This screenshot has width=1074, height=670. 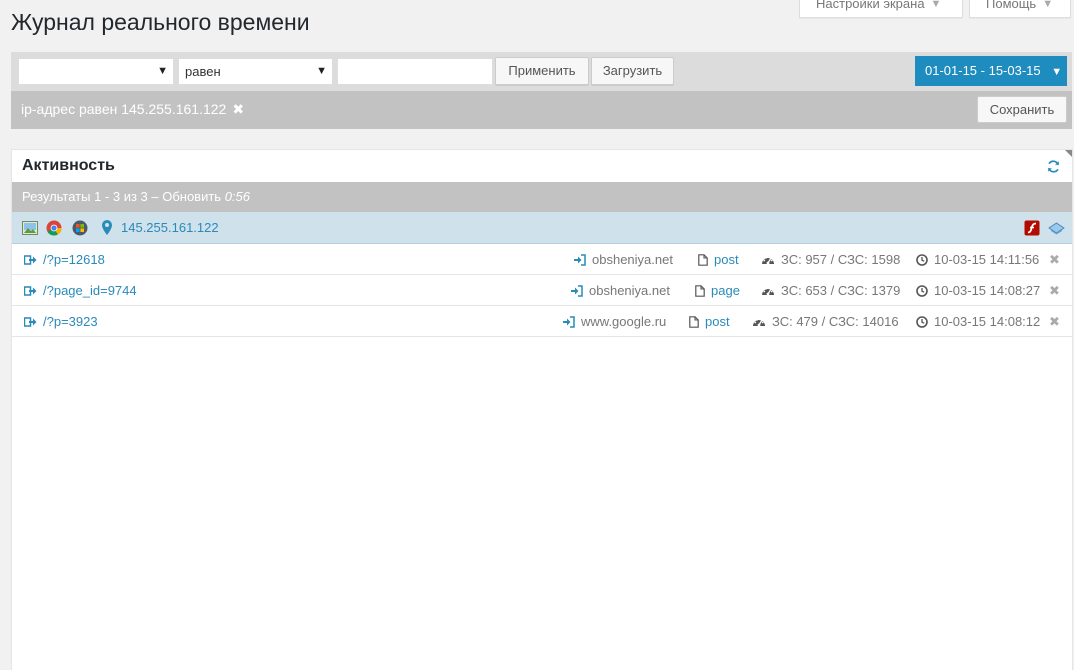 I want to click on screen-options-label: Настройки экрана, so click(x=870, y=5).